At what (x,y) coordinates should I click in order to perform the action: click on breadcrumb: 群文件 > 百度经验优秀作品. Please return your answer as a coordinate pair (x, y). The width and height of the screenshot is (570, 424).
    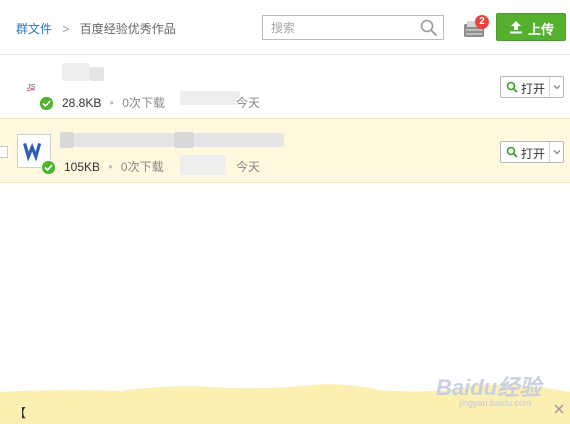
    Looking at the image, I should click on (96, 28).